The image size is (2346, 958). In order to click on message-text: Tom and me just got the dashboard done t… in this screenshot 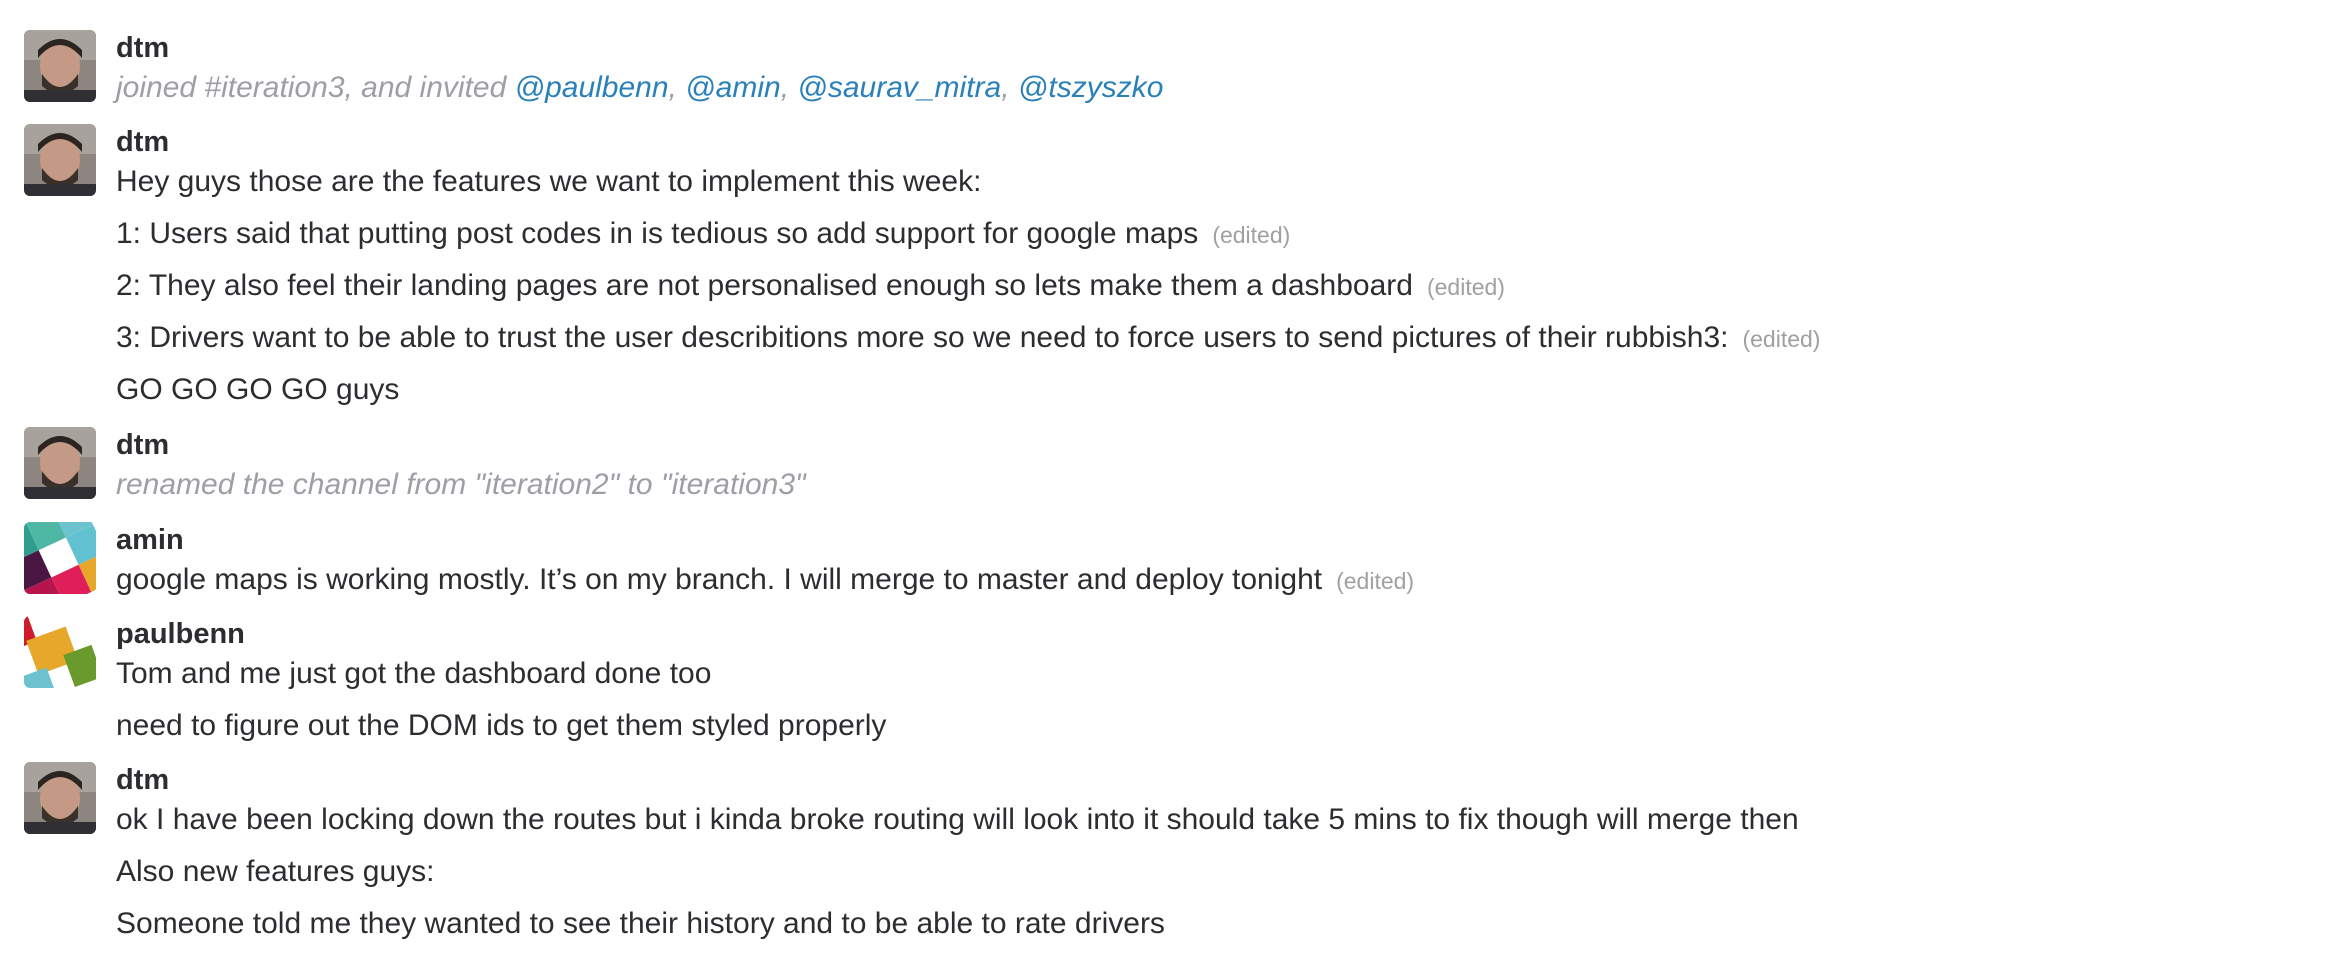, I will do `click(413, 674)`.